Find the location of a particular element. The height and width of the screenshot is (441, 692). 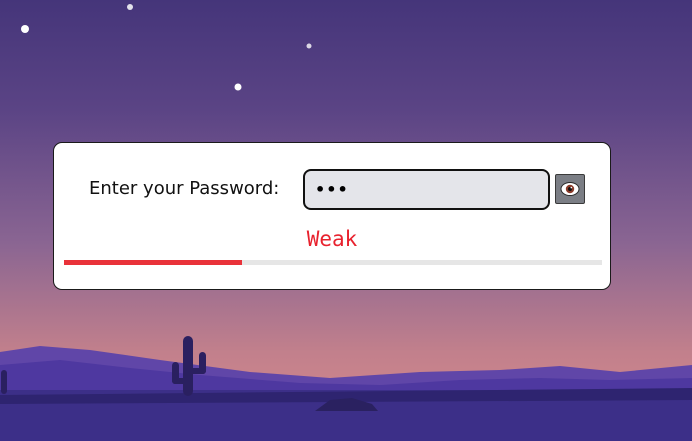

show-password-button is located at coordinates (570, 189).